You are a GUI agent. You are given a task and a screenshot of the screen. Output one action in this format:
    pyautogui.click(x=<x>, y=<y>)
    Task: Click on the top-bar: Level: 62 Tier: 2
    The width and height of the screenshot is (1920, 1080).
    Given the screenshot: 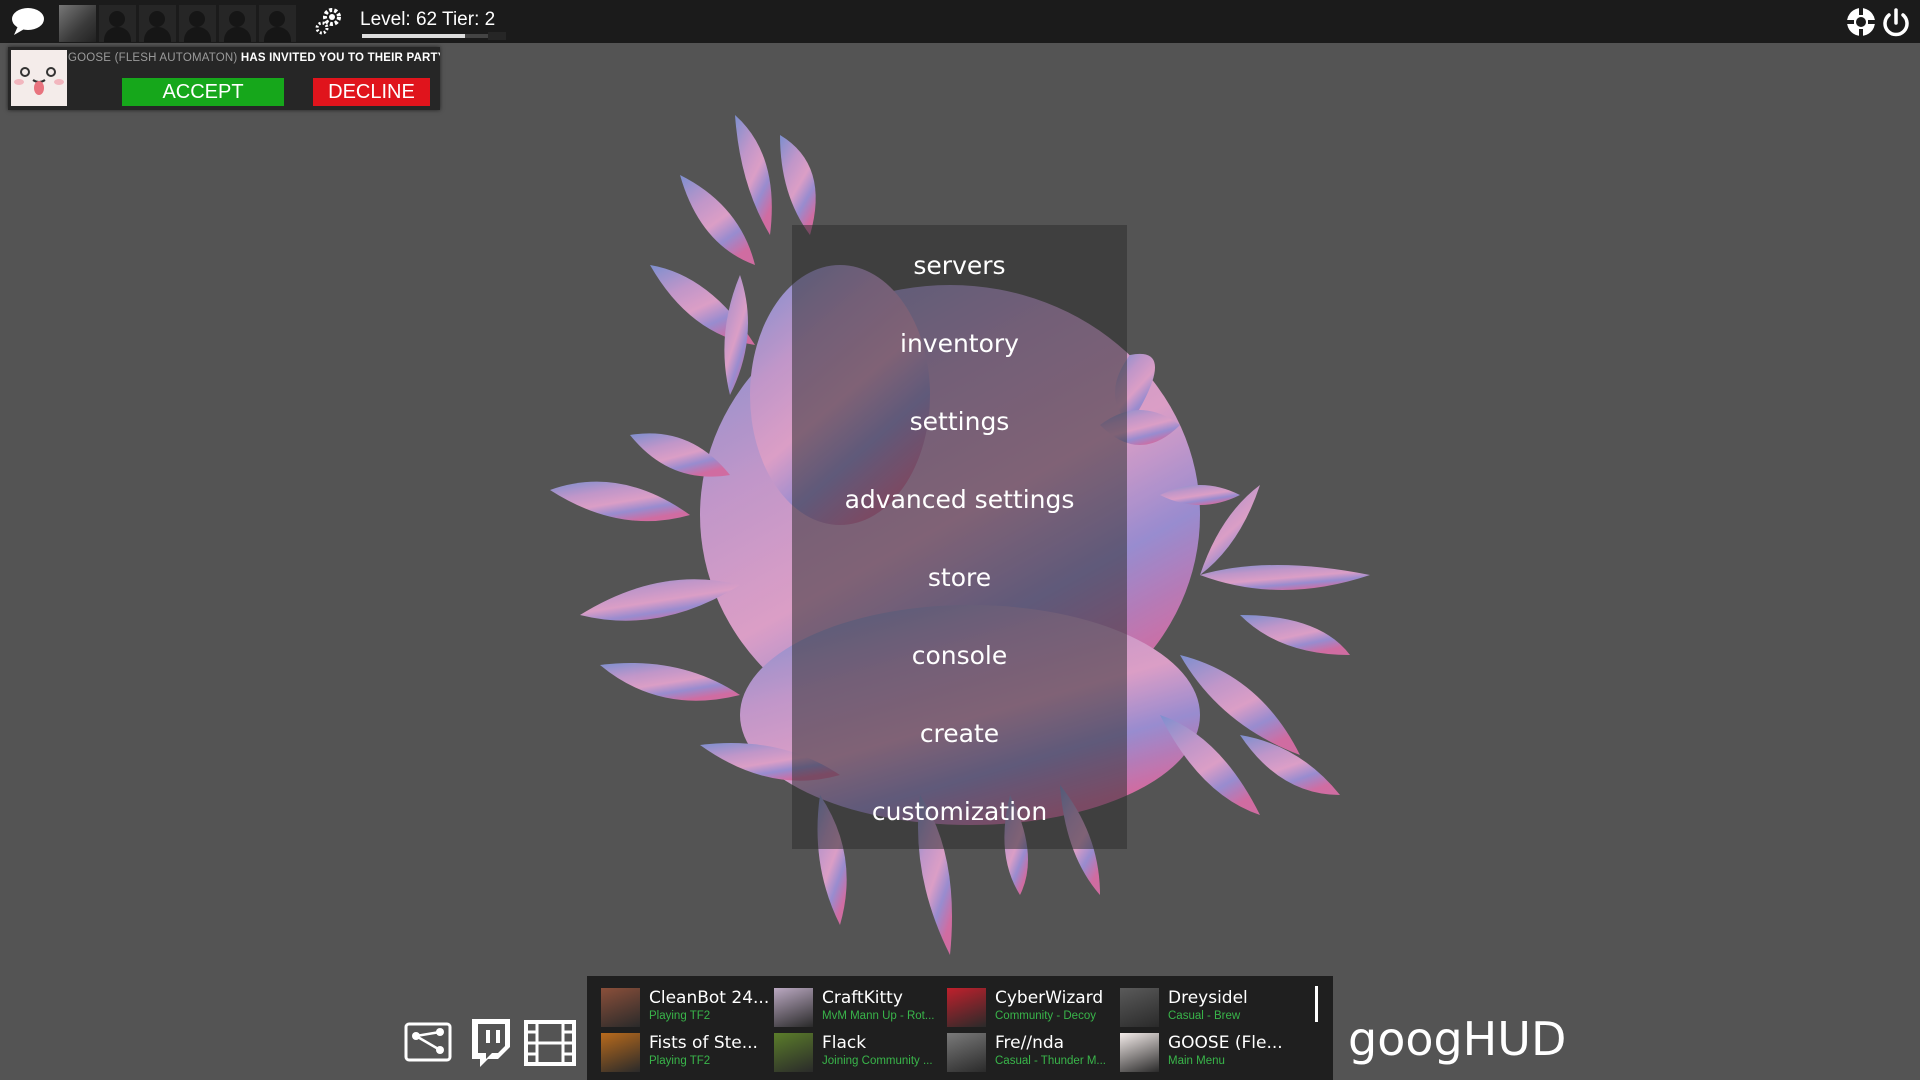 What is the action you would take?
    pyautogui.click(x=960, y=21)
    